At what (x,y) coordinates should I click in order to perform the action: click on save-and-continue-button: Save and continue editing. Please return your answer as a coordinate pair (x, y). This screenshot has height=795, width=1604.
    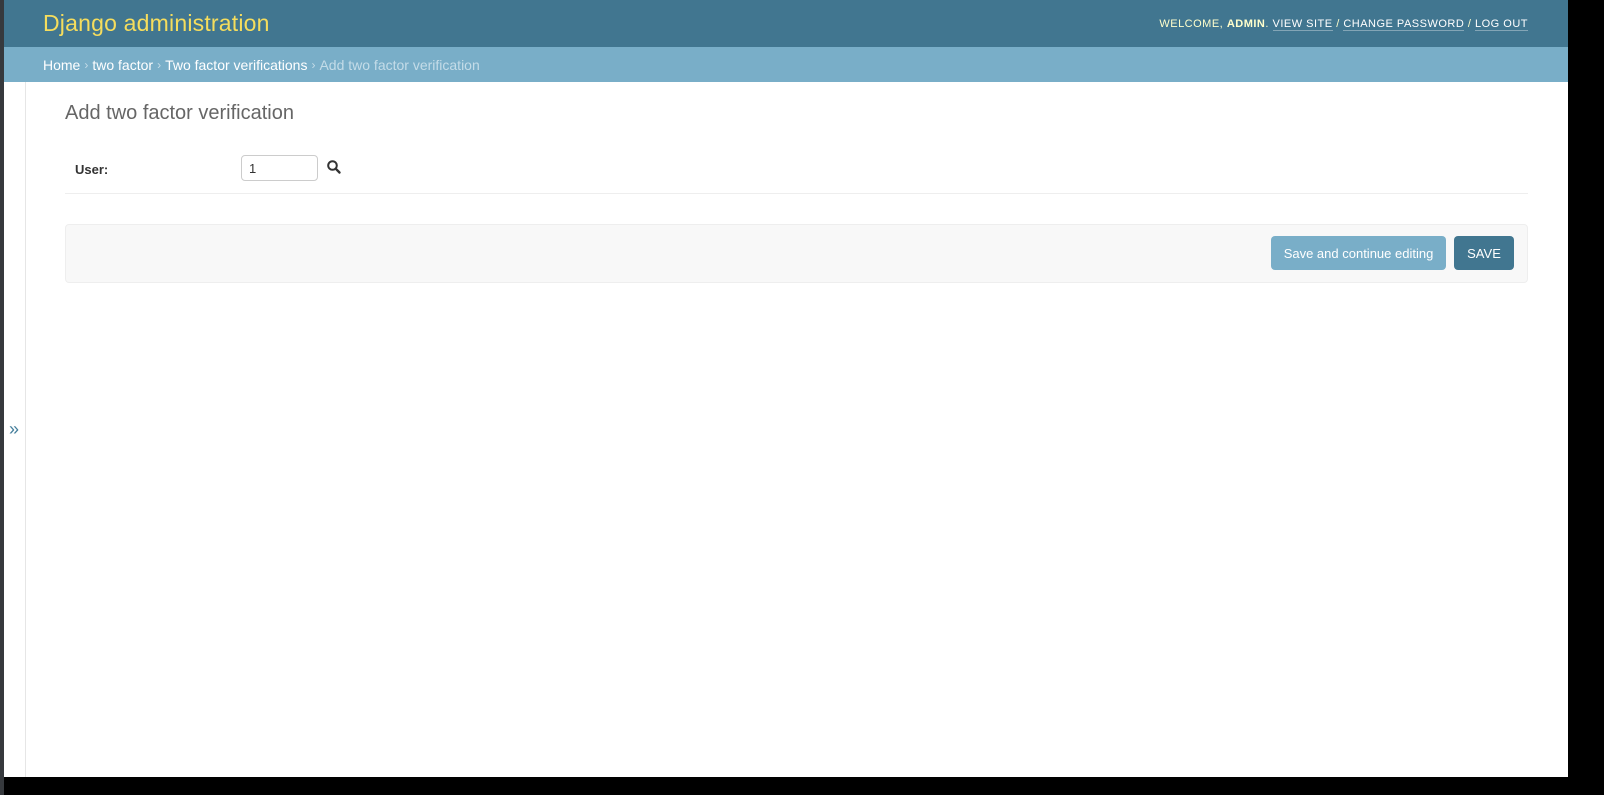
    Looking at the image, I should click on (1358, 253).